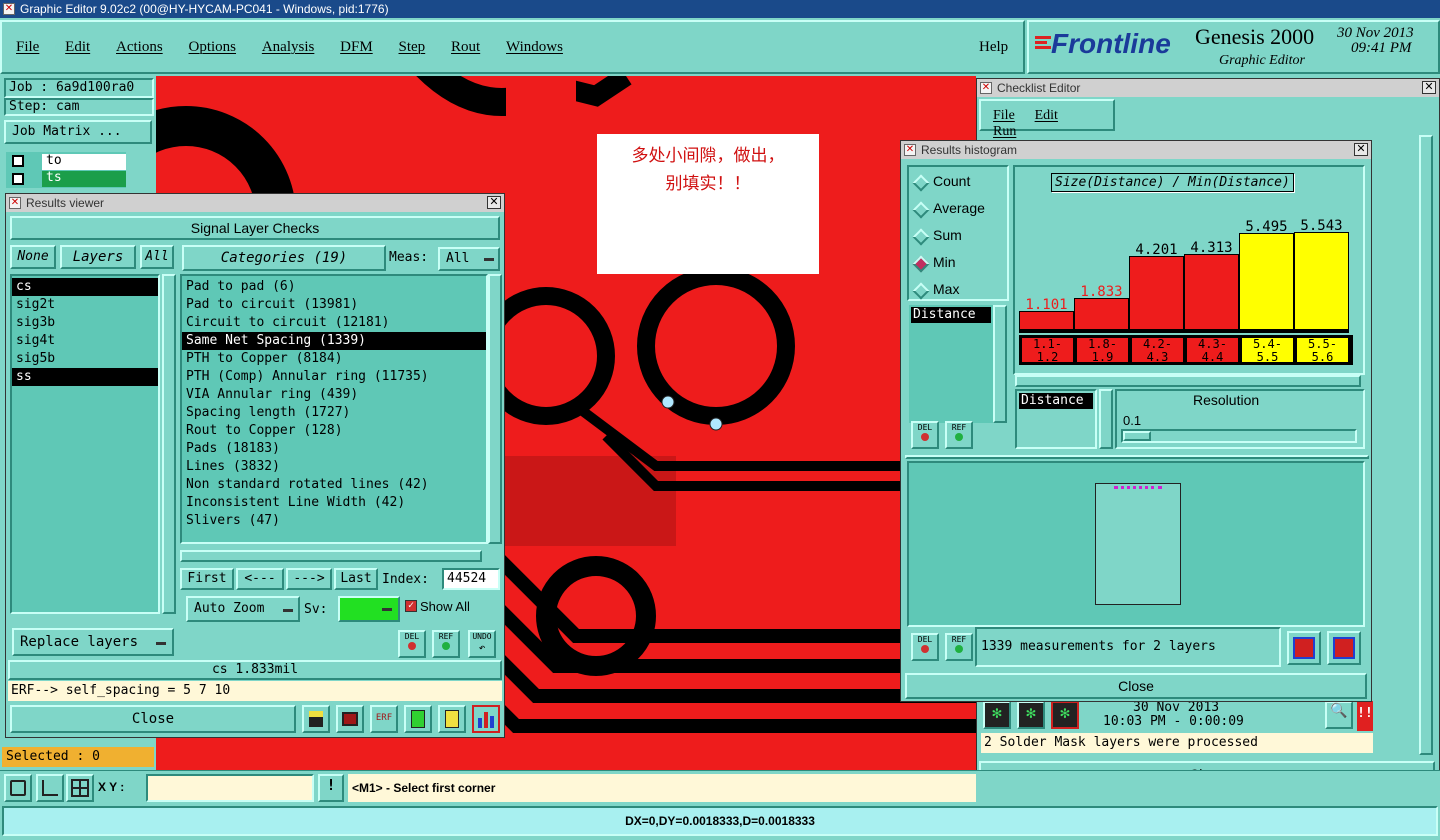 Image resolution: width=1440 pixels, height=840 pixels. Describe the element at coordinates (1136, 686) in the screenshot. I see `histogram-close-button: Close` at that location.